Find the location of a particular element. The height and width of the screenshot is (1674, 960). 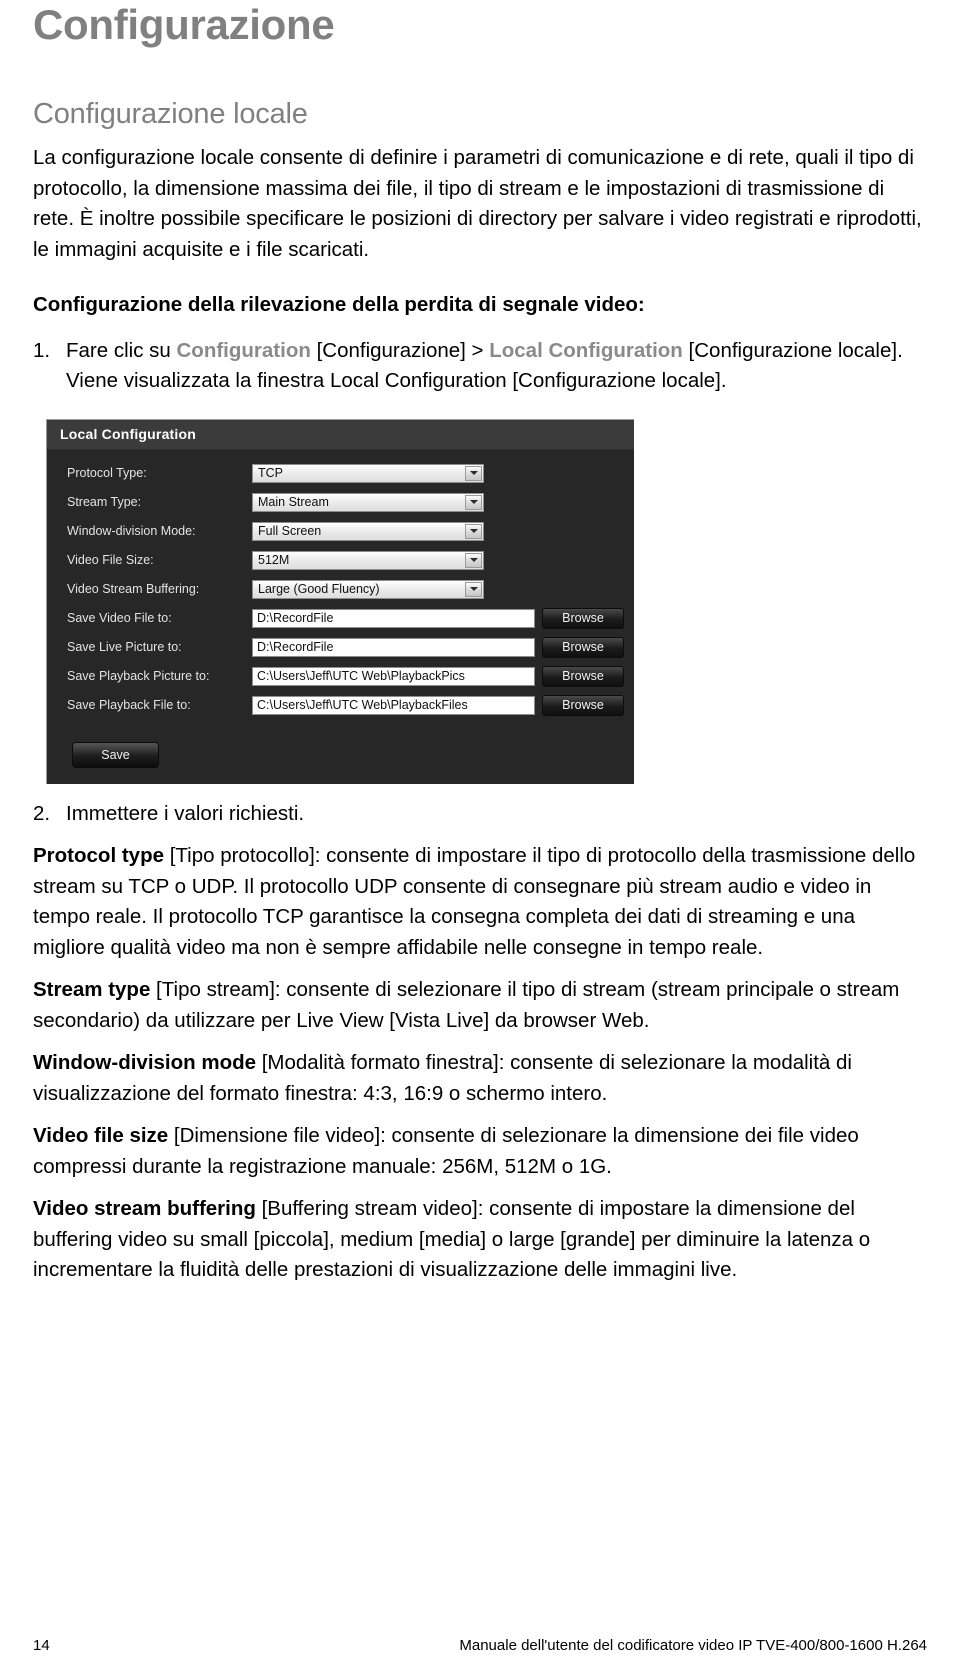

save-button: Save is located at coordinates (115, 754).